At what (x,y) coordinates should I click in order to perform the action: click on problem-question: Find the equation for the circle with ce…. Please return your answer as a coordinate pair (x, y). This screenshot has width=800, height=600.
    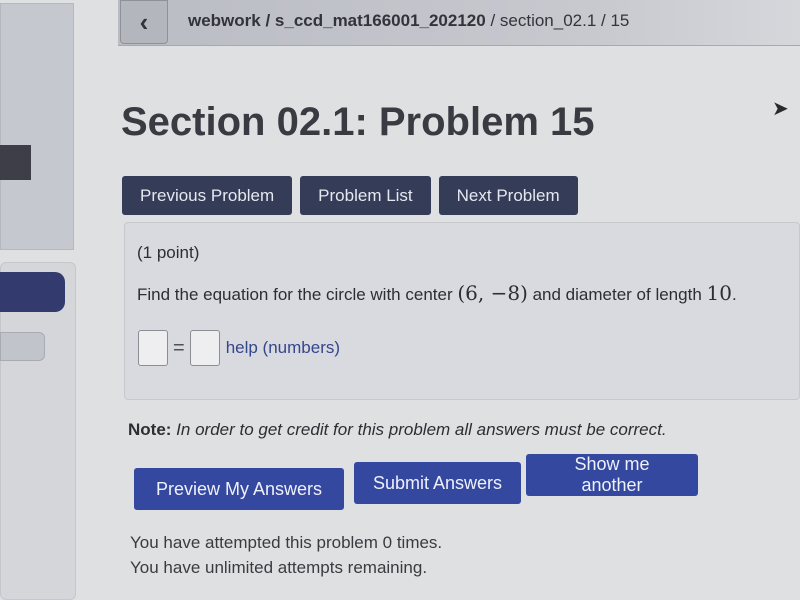
    Looking at the image, I should click on (437, 293).